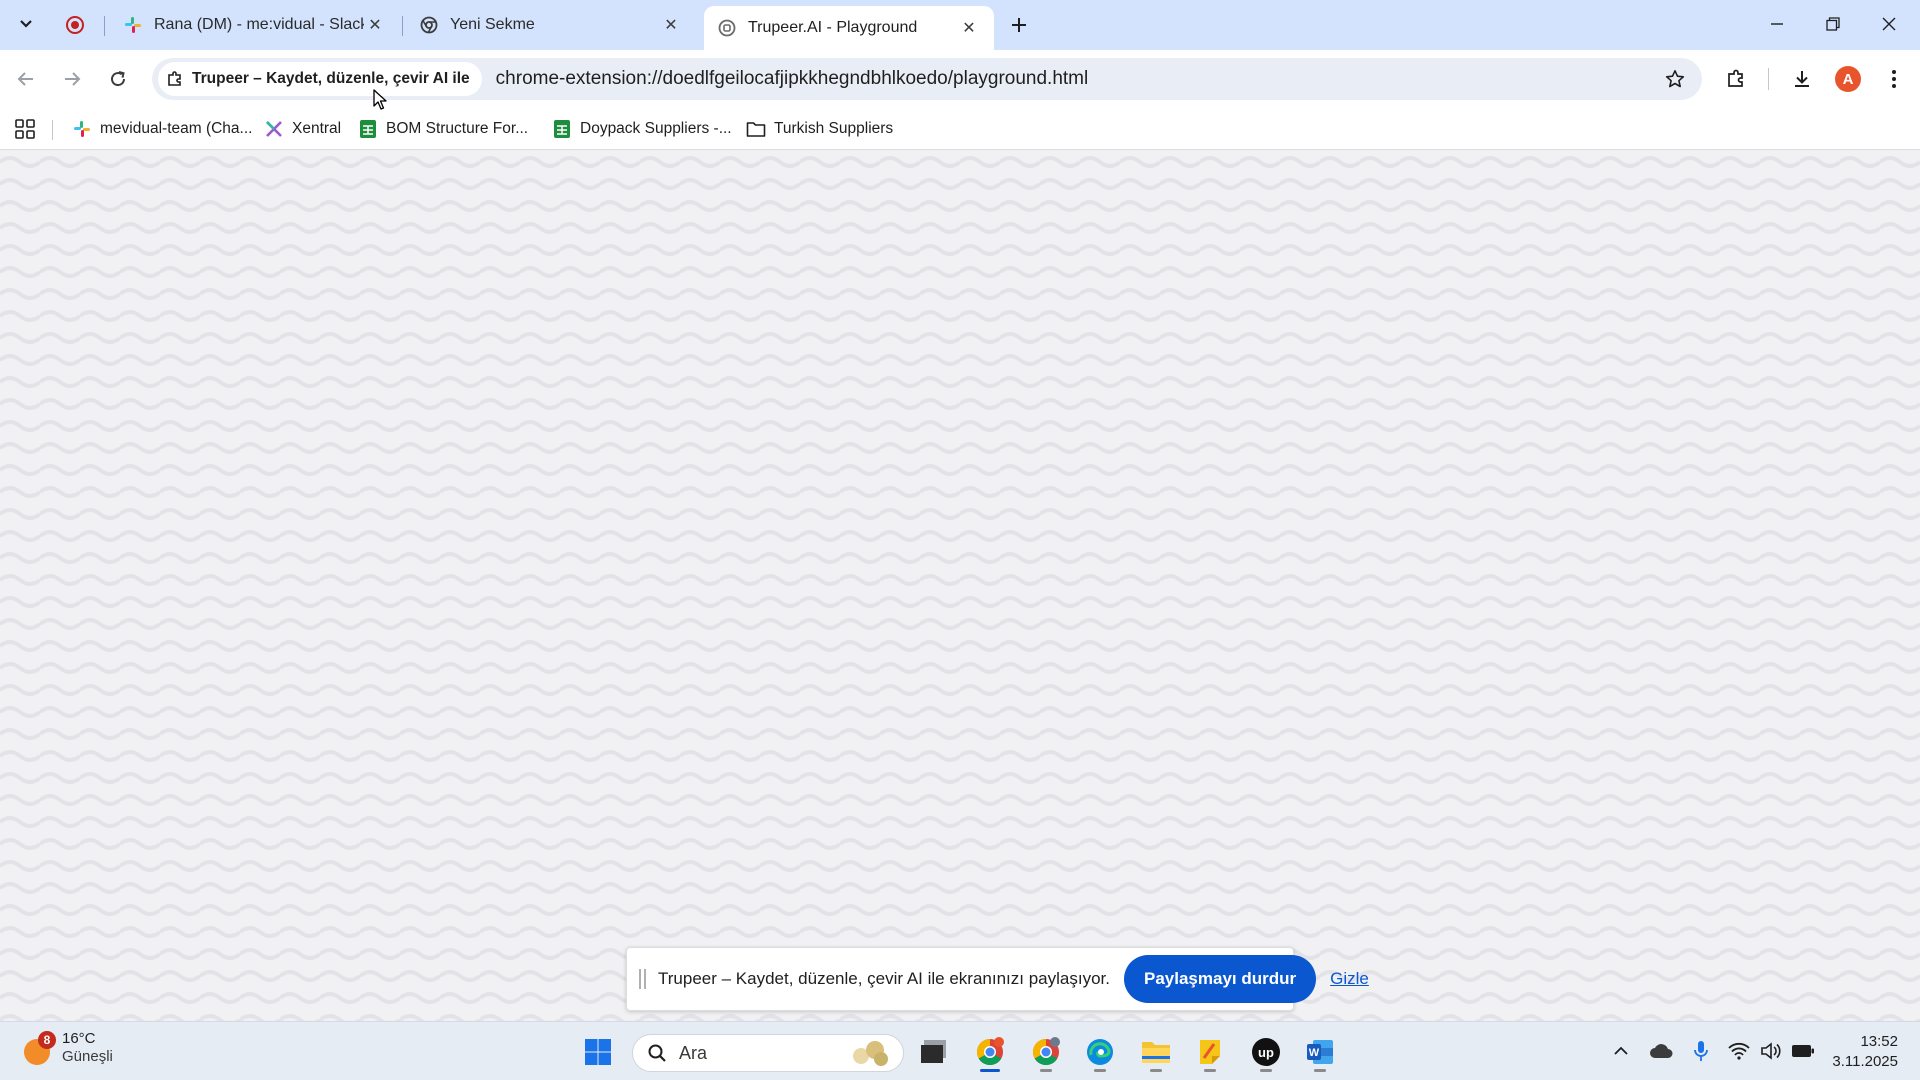 The height and width of the screenshot is (1080, 1920). Describe the element at coordinates (87, 1056) in the screenshot. I see `weather-description: Güneşli` at that location.